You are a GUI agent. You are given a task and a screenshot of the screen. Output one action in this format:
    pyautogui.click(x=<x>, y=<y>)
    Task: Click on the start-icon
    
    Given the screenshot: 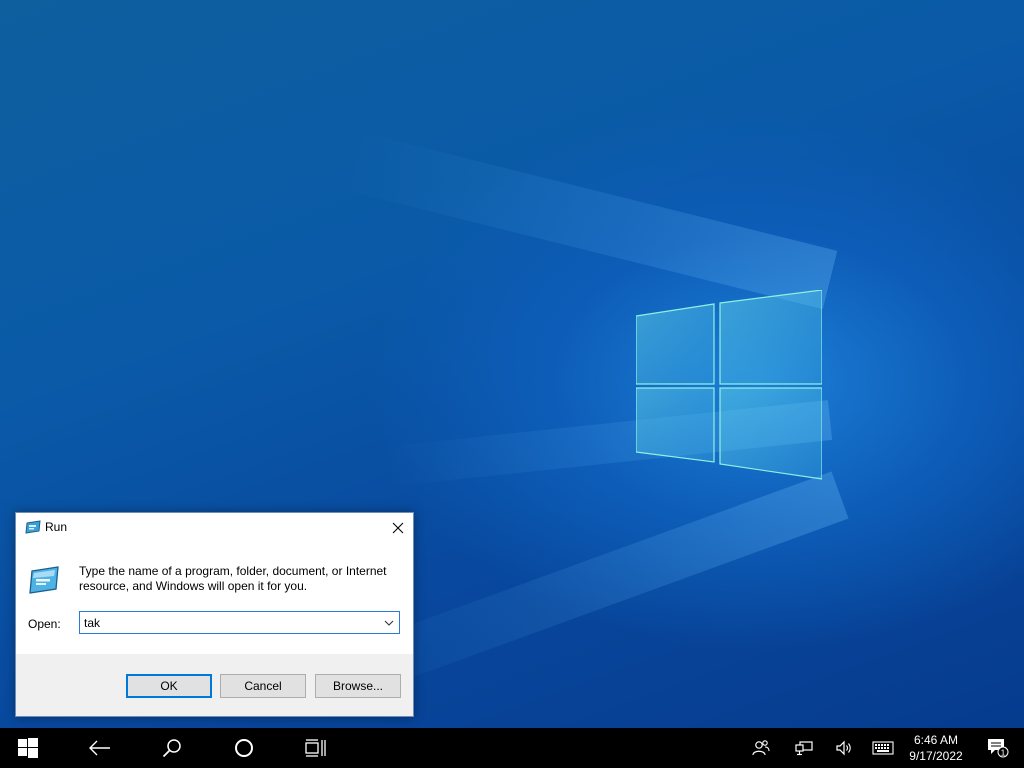 What is the action you would take?
    pyautogui.click(x=28, y=748)
    